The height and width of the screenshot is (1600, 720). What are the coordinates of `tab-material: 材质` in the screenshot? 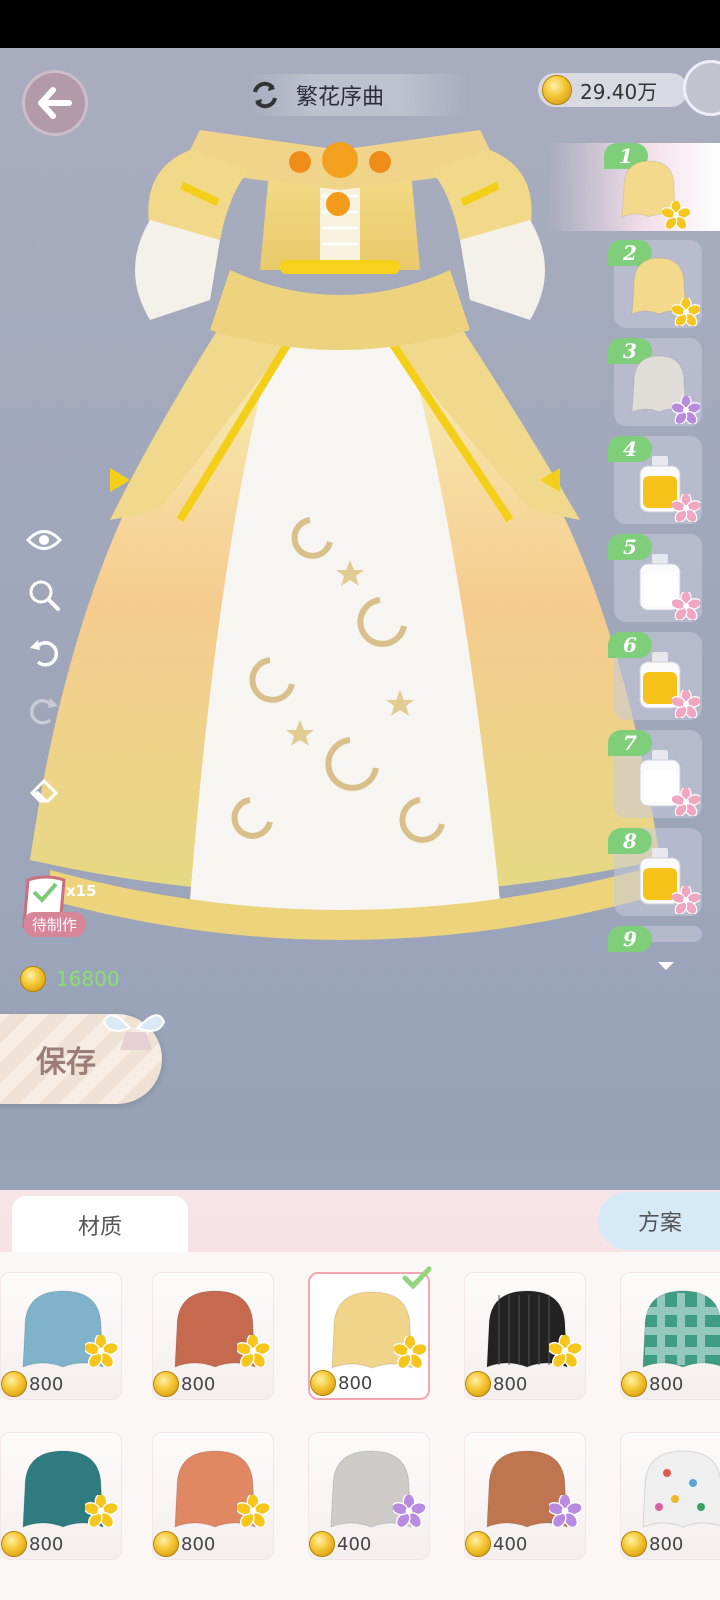 It's located at (100, 1225).